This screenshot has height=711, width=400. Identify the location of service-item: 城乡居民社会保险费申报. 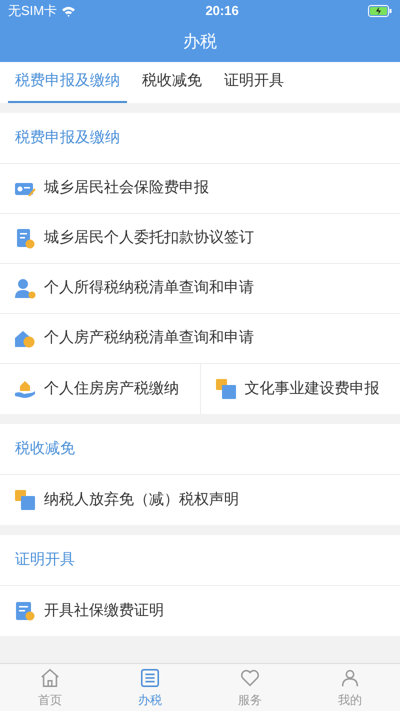
(200, 188).